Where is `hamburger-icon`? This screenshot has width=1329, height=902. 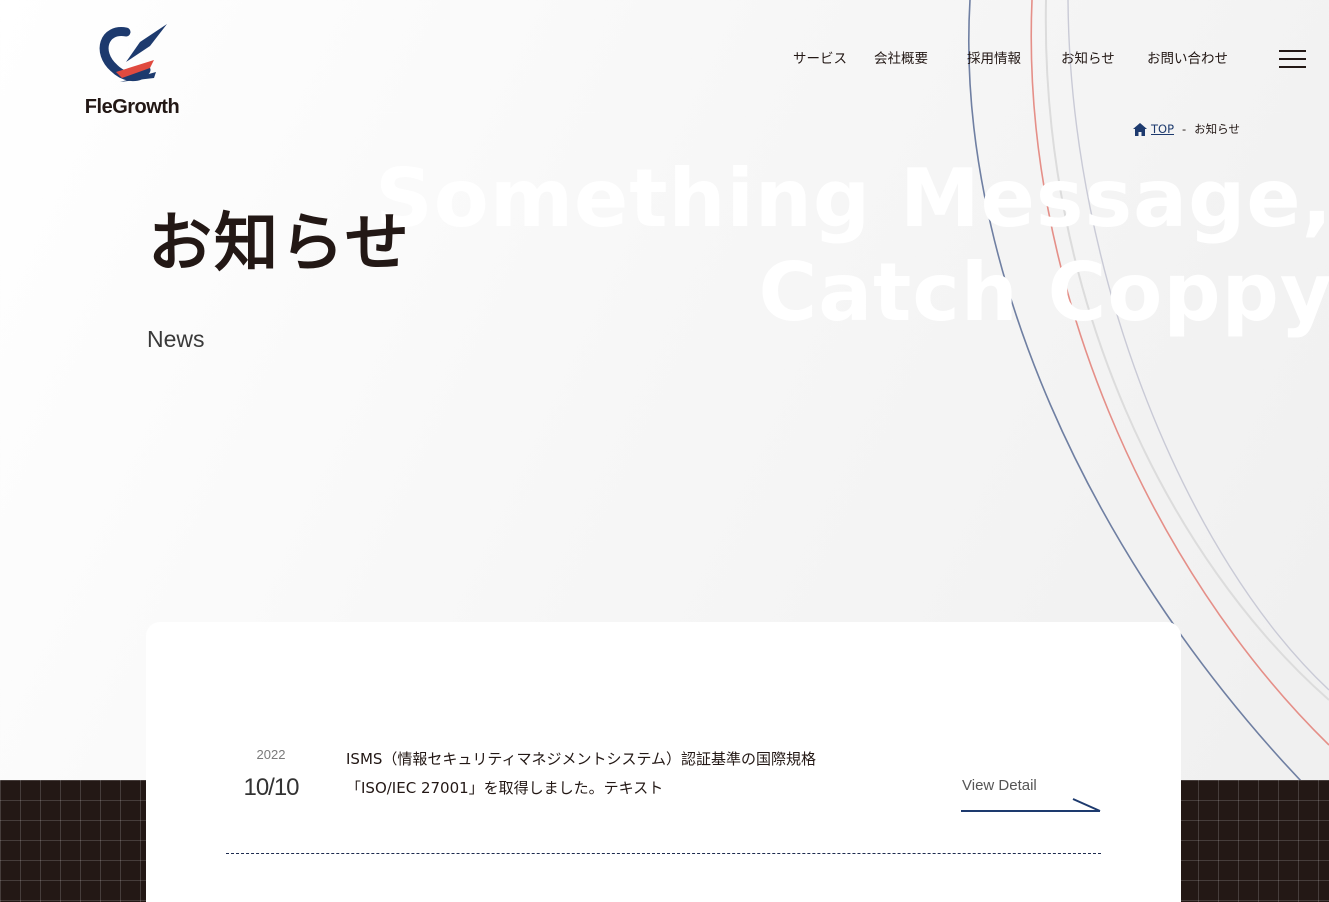
hamburger-icon is located at coordinates (1292, 59).